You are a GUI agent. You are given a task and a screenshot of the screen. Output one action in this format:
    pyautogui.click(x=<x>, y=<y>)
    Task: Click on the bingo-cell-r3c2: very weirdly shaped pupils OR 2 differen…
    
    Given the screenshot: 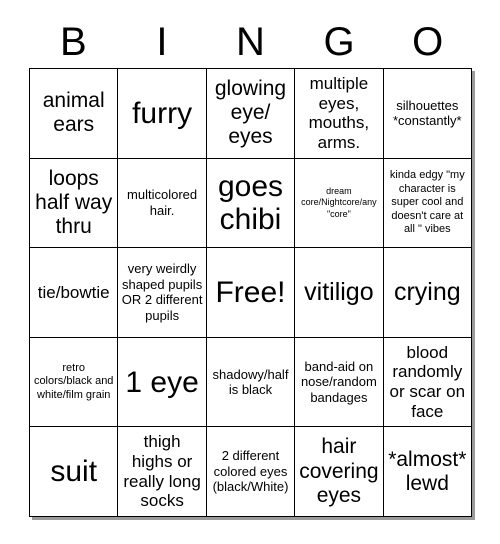 What is the action you would take?
    pyautogui.click(x=162, y=293)
    